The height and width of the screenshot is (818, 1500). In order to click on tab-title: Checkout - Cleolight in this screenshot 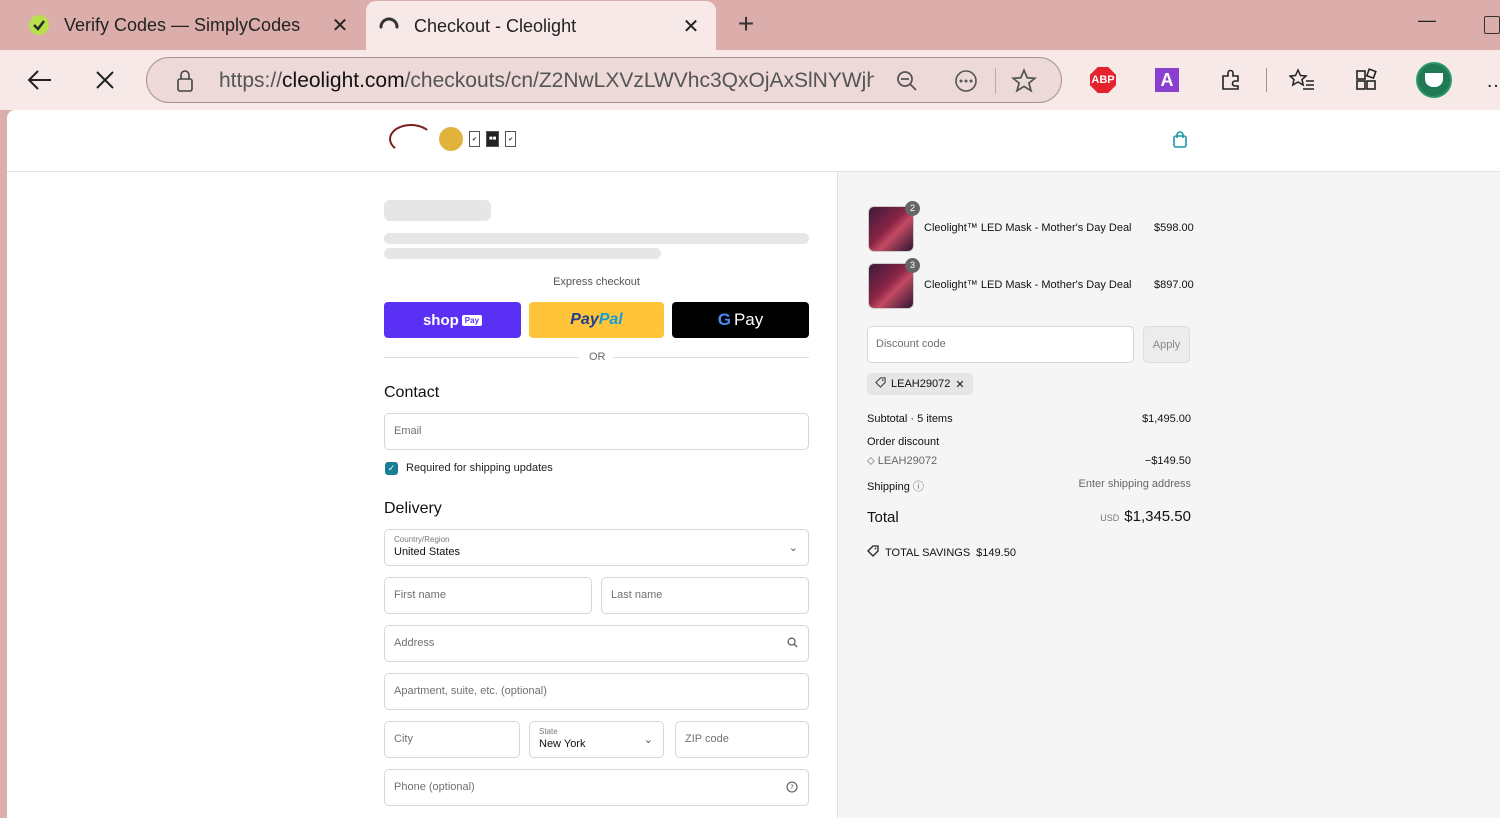, I will do `click(495, 25)`.